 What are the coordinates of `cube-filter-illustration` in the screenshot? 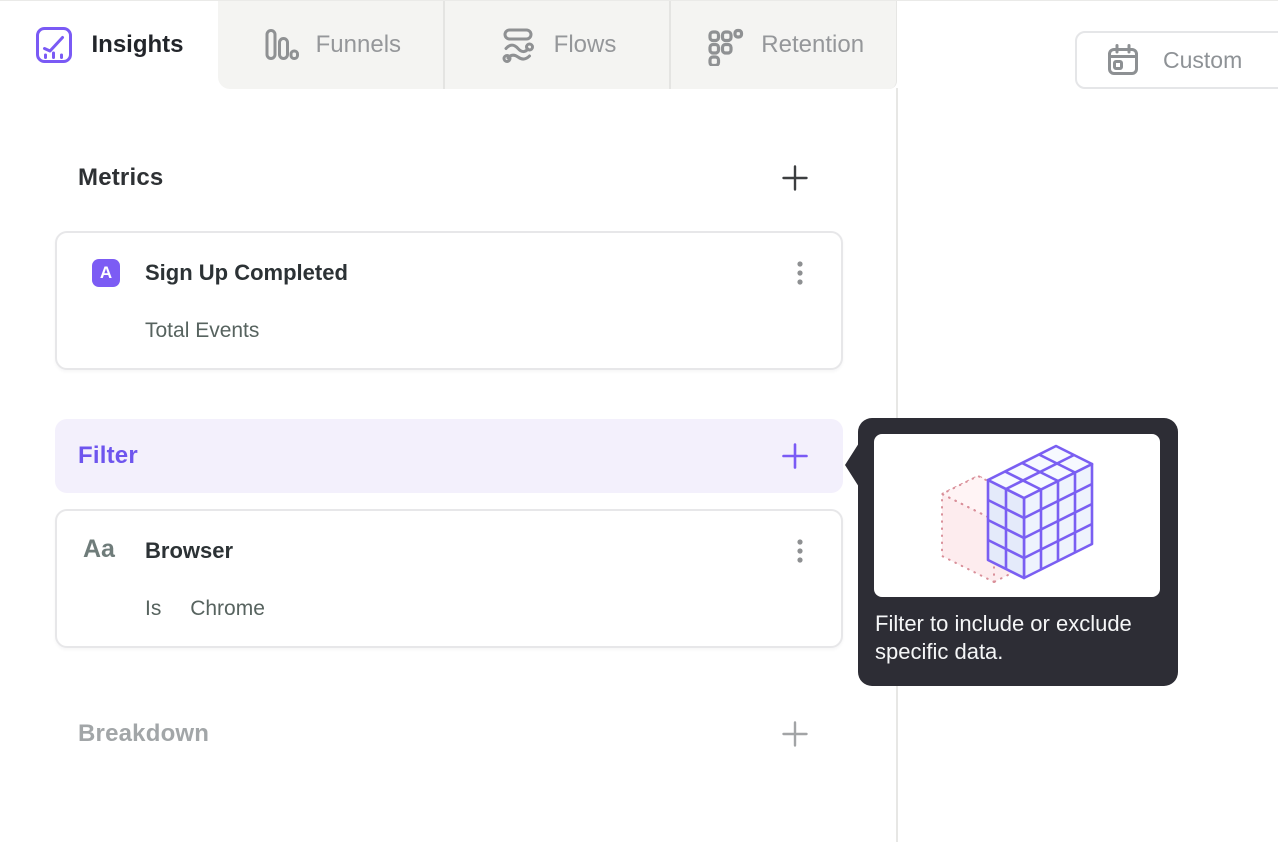 It's located at (1017, 513).